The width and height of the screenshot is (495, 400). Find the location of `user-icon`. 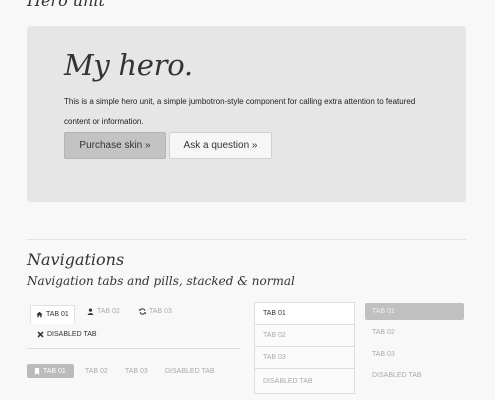

user-icon is located at coordinates (90, 311).